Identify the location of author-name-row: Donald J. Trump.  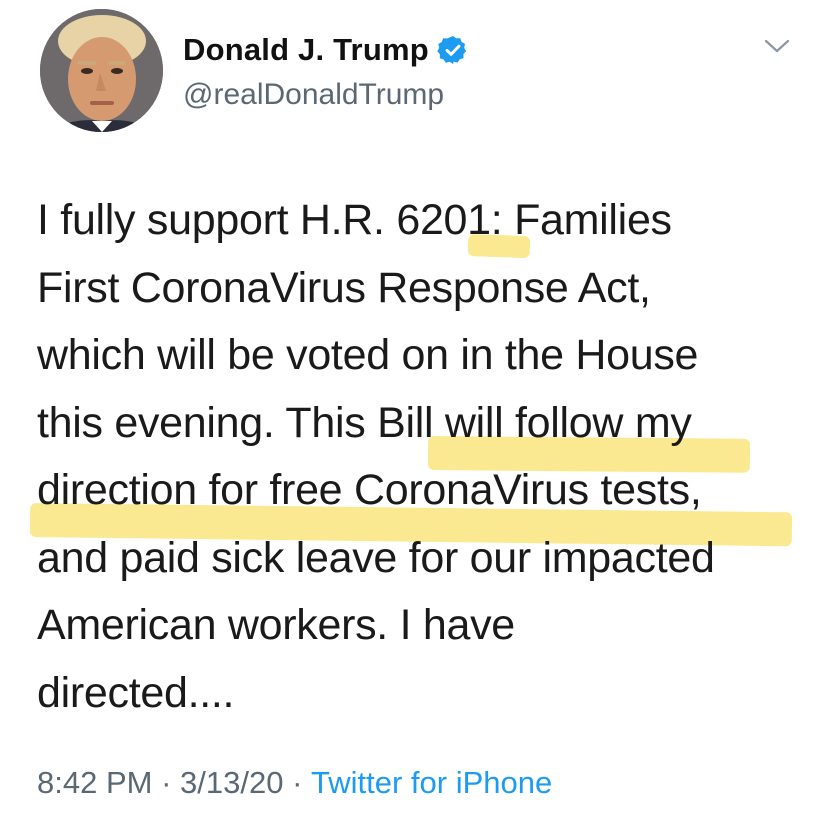
(326, 50).